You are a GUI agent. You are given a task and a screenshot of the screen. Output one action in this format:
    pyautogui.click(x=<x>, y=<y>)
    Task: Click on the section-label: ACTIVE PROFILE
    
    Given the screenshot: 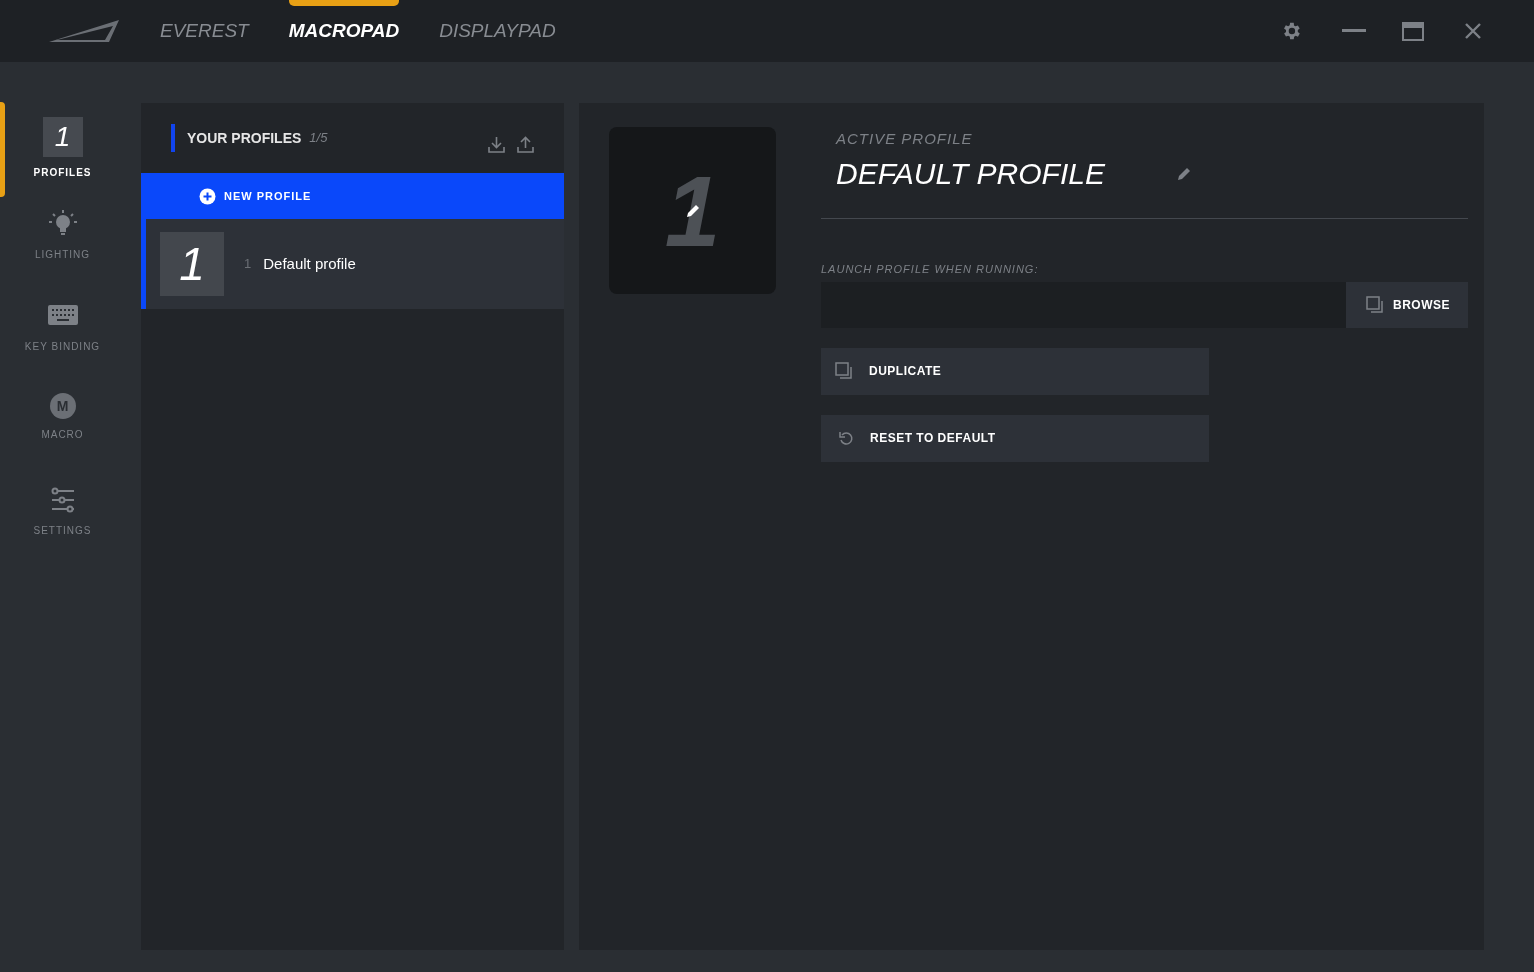 What is the action you would take?
    pyautogui.click(x=904, y=139)
    